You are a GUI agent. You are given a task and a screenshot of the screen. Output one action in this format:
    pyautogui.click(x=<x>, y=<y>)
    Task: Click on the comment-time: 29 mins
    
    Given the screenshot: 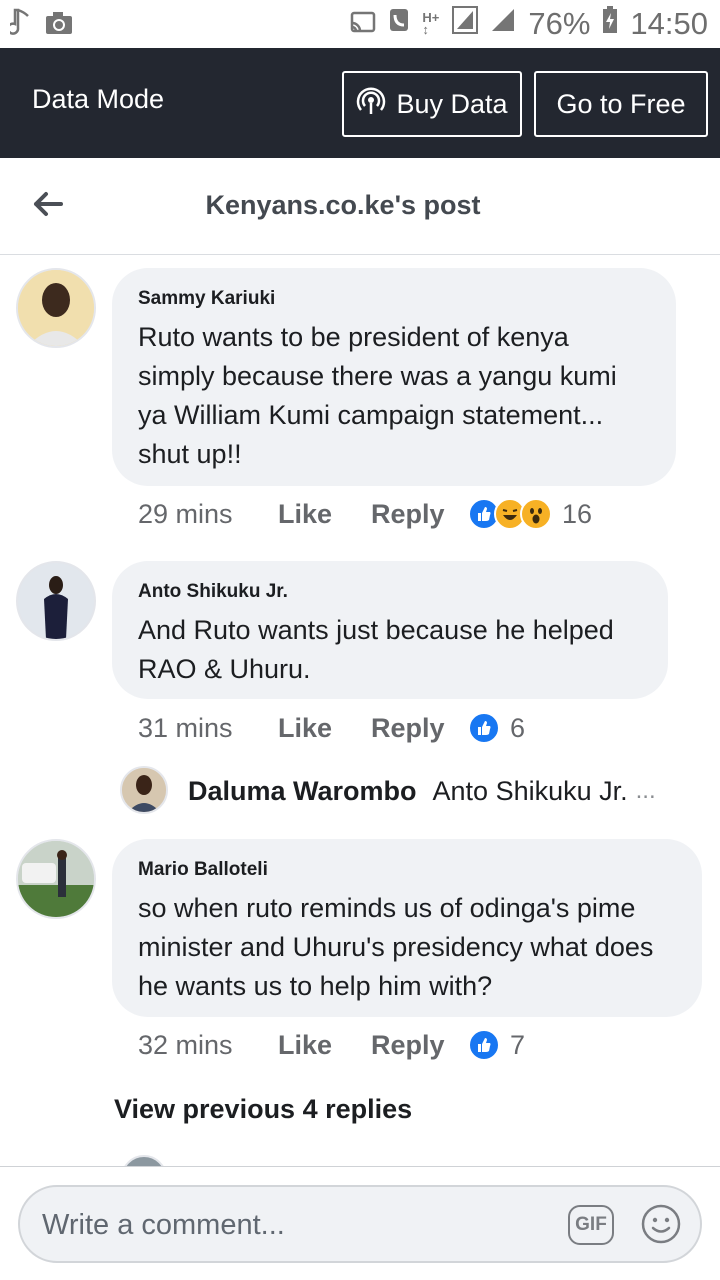 What is the action you would take?
    pyautogui.click(x=208, y=514)
    